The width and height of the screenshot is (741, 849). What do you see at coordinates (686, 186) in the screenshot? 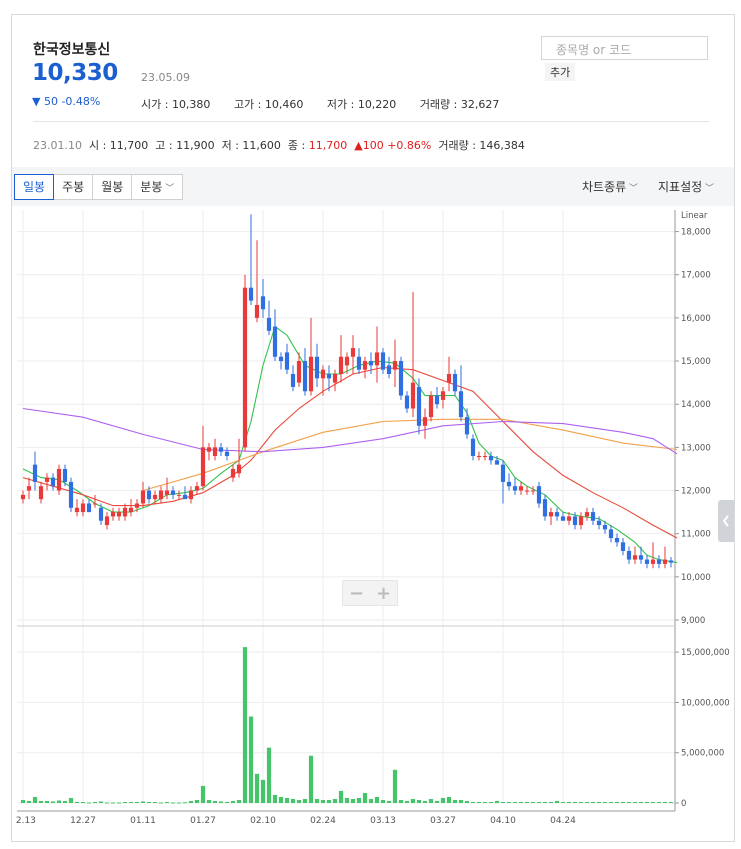
I see `indicator-dropdown: 지표설정 ﹀` at bounding box center [686, 186].